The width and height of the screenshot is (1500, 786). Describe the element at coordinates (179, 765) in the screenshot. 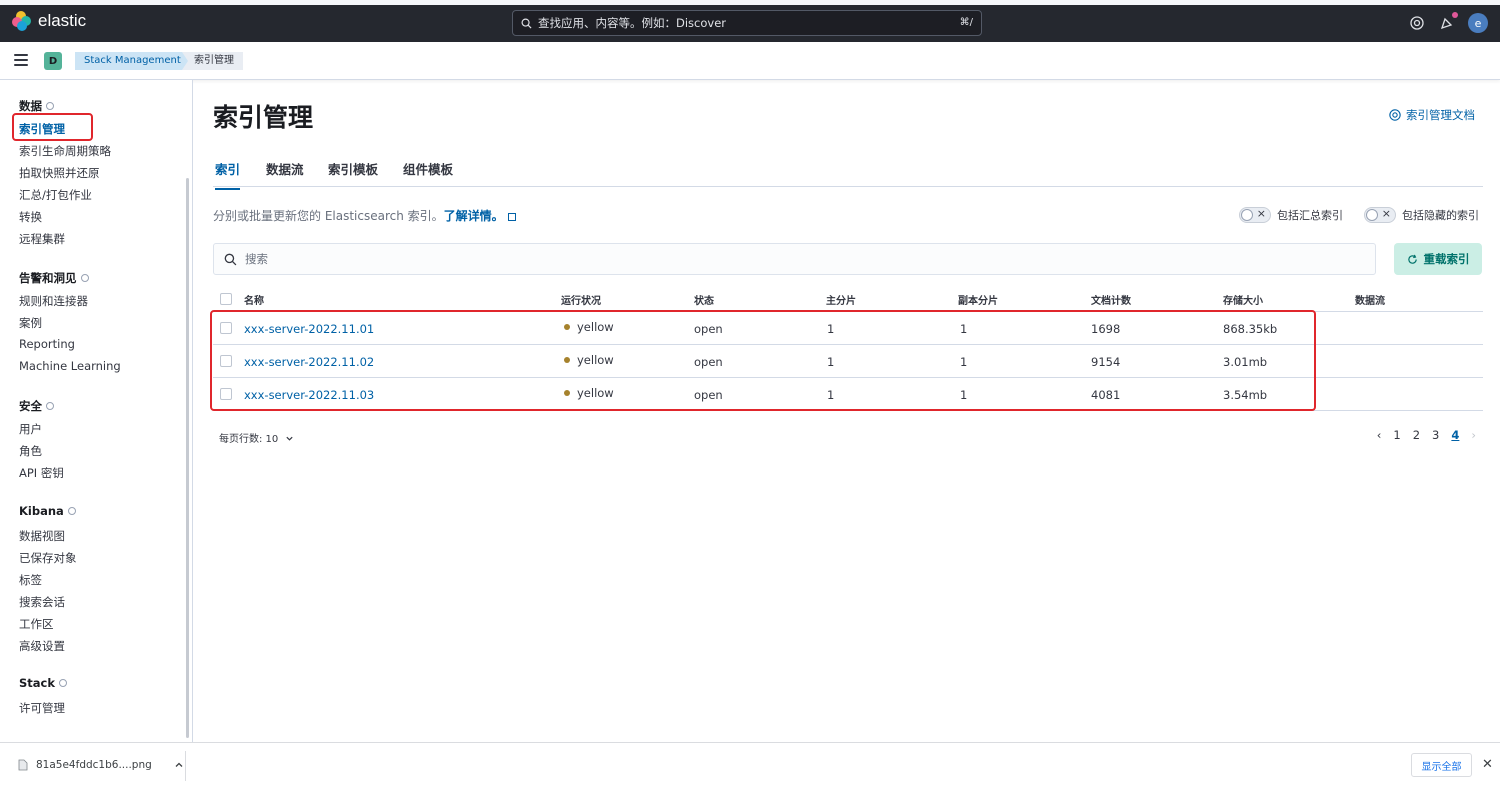

I see `chevron-up-icon` at that location.